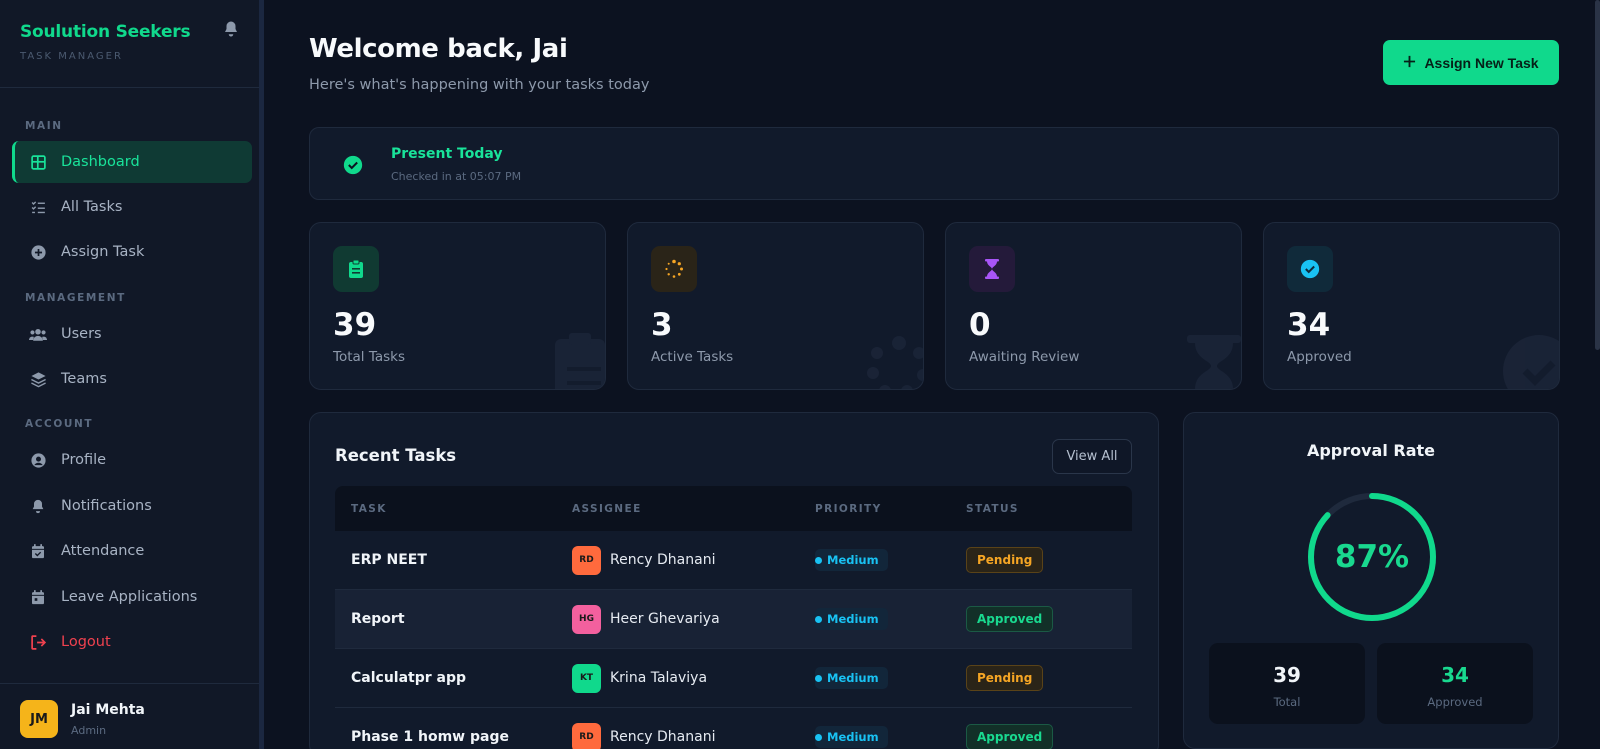  I want to click on avatar: JM, so click(39, 719).